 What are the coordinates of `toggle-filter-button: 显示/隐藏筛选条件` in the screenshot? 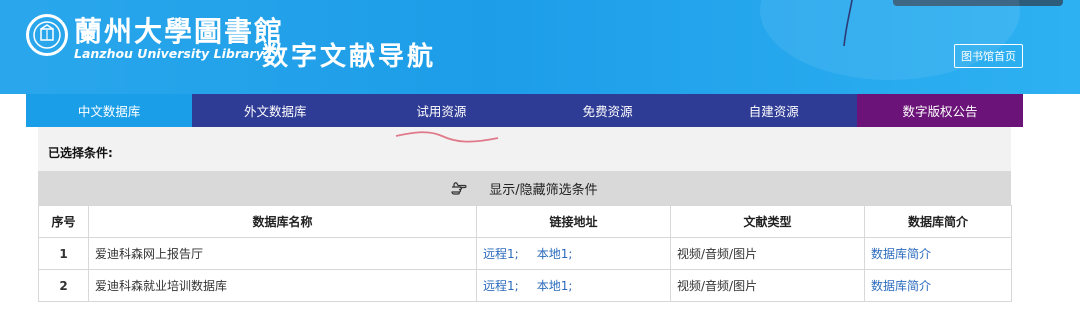 It's located at (524, 188).